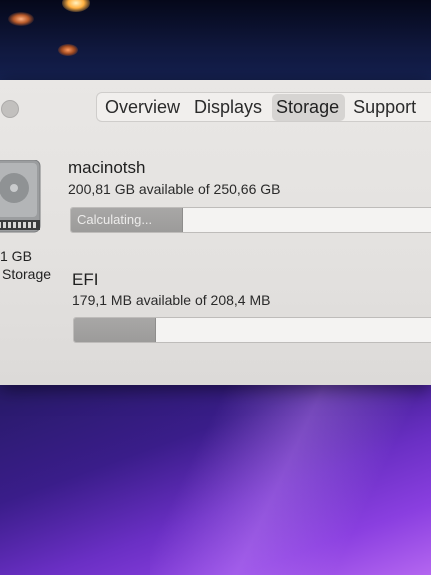 This screenshot has height=575, width=431. I want to click on hard-drive-icon, so click(20, 196).